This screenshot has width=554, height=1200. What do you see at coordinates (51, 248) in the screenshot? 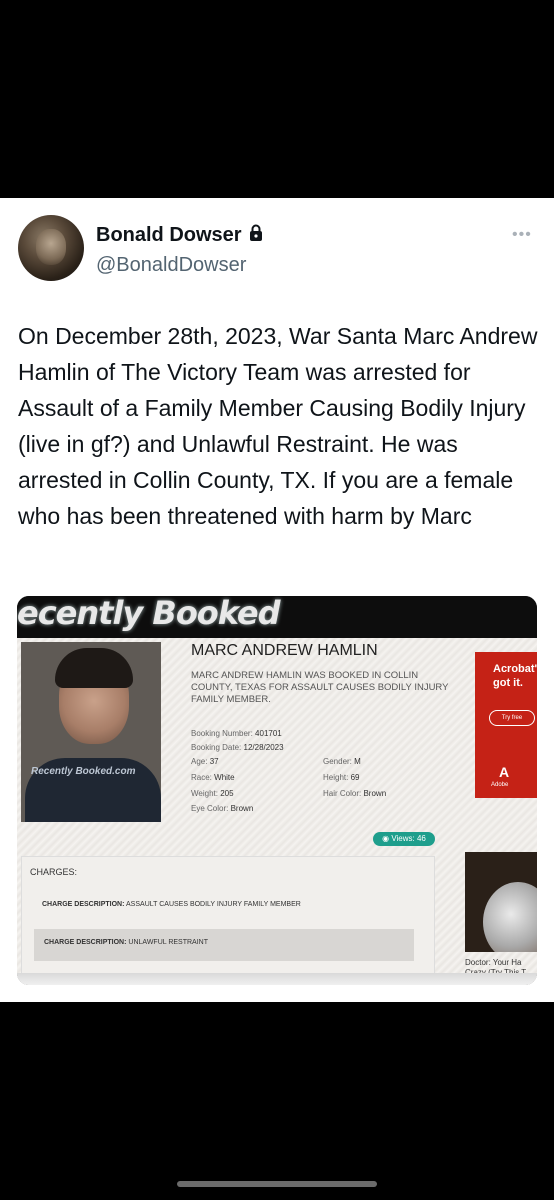
I see `avatar` at bounding box center [51, 248].